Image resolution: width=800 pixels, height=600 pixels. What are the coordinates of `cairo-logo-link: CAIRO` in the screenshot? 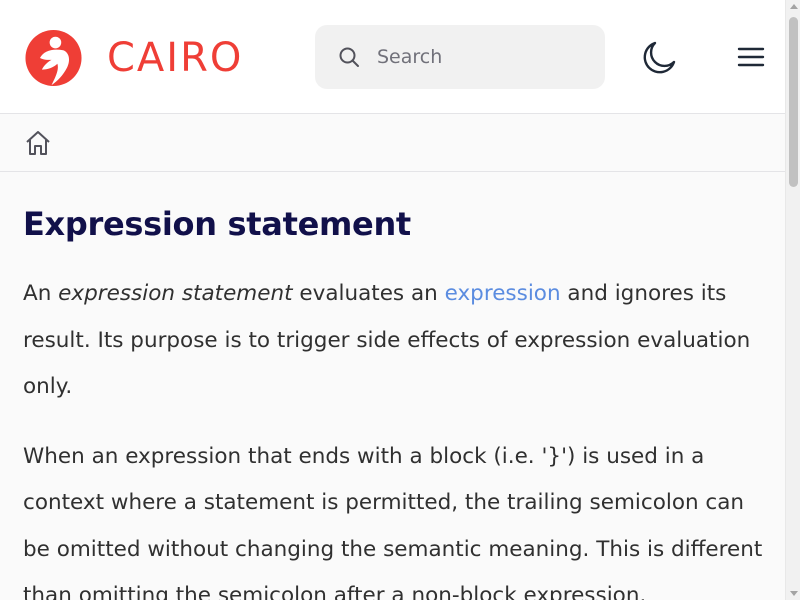 It's located at (146, 58).